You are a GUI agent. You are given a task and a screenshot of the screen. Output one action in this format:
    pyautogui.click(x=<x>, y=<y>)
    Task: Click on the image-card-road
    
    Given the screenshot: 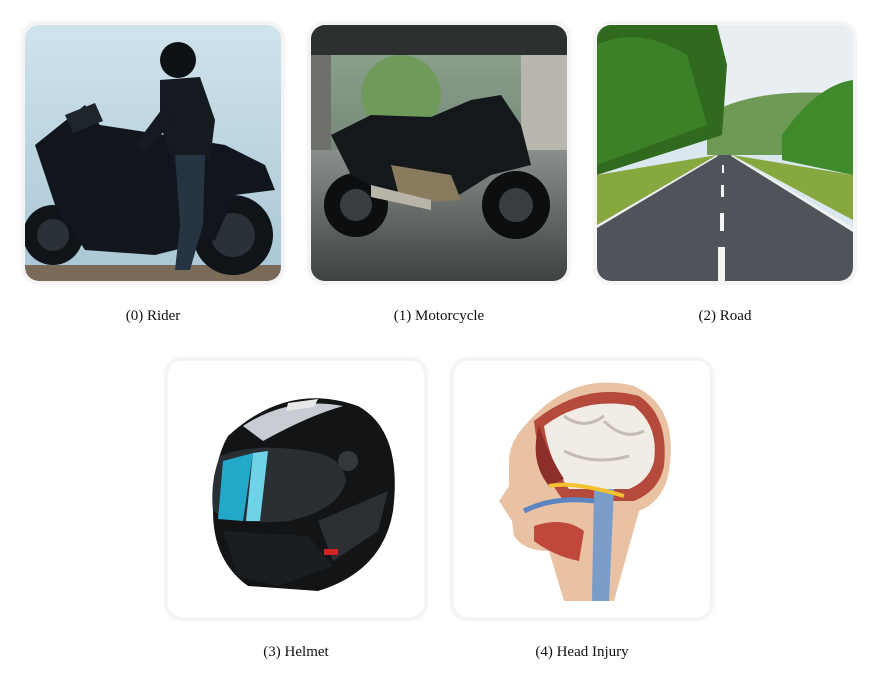 What is the action you would take?
    pyautogui.click(x=725, y=153)
    